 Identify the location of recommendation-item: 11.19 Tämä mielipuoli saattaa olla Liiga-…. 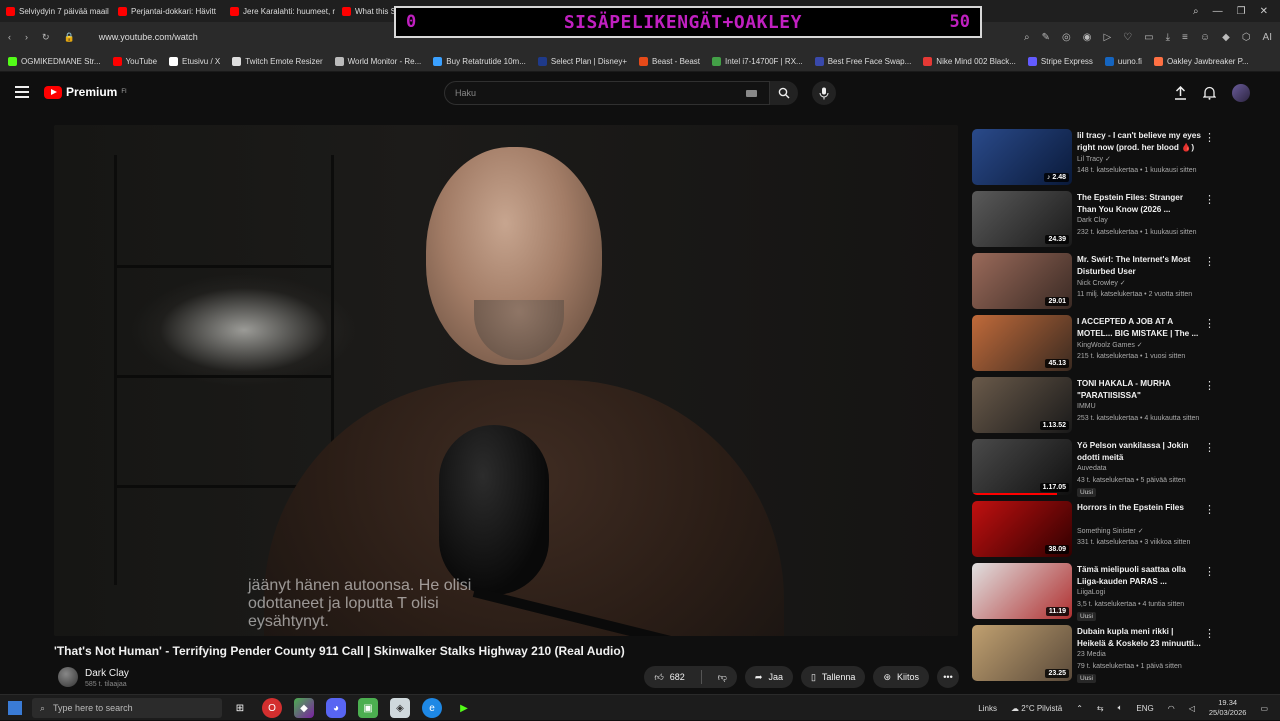
(1097, 594).